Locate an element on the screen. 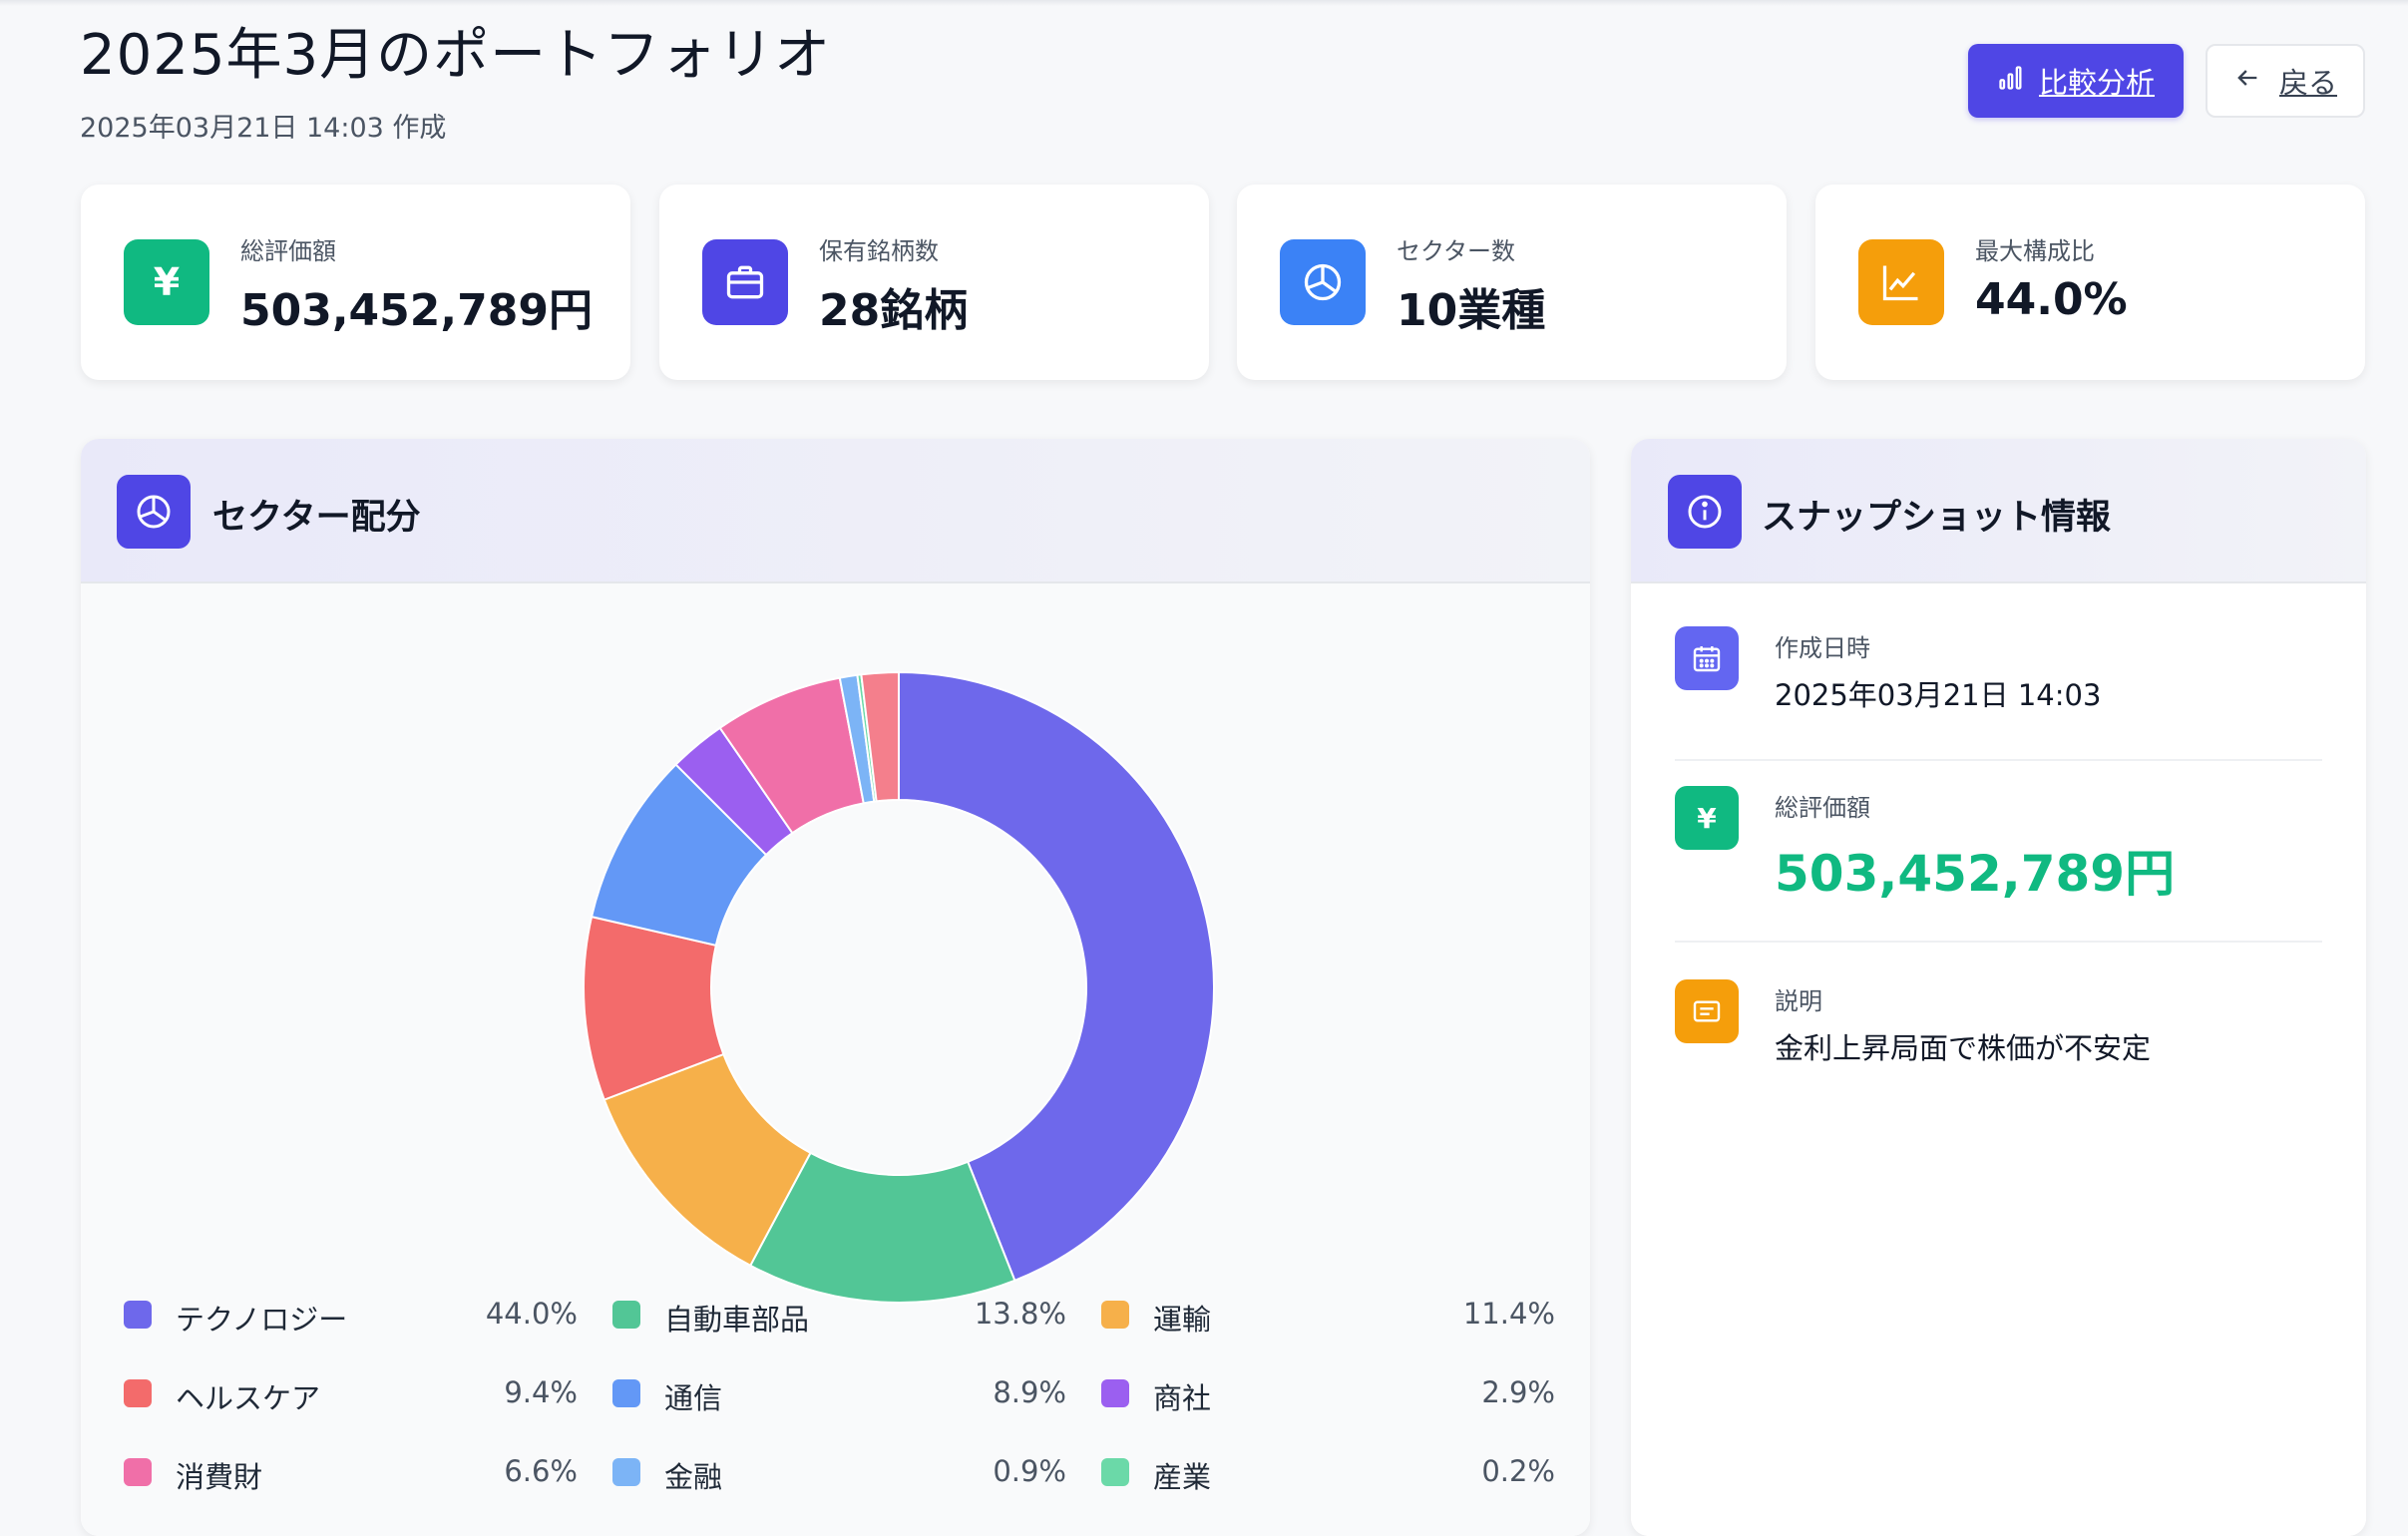 The height and width of the screenshot is (1536, 2408). info-total-value-text: 503,452,789円 is located at coordinates (1976, 874).